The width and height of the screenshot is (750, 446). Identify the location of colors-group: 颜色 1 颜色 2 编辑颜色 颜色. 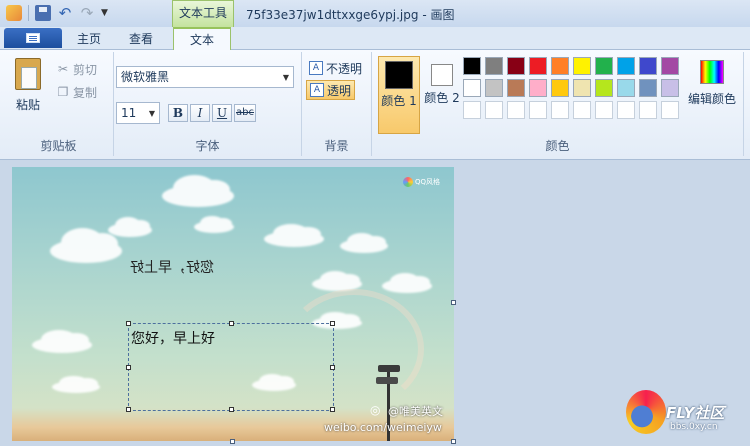
(558, 104).